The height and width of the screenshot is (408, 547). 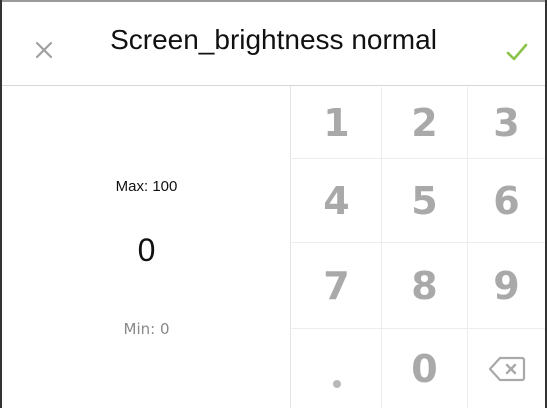 I want to click on key-6: 6, so click(x=506, y=201).